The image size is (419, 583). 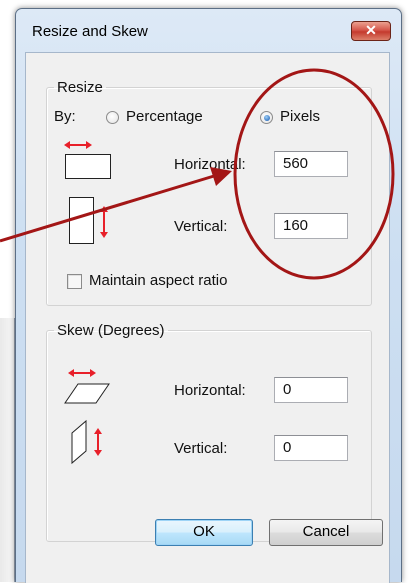 What do you see at coordinates (201, 448) in the screenshot?
I see `skew-vertical-label: Vertical:` at bounding box center [201, 448].